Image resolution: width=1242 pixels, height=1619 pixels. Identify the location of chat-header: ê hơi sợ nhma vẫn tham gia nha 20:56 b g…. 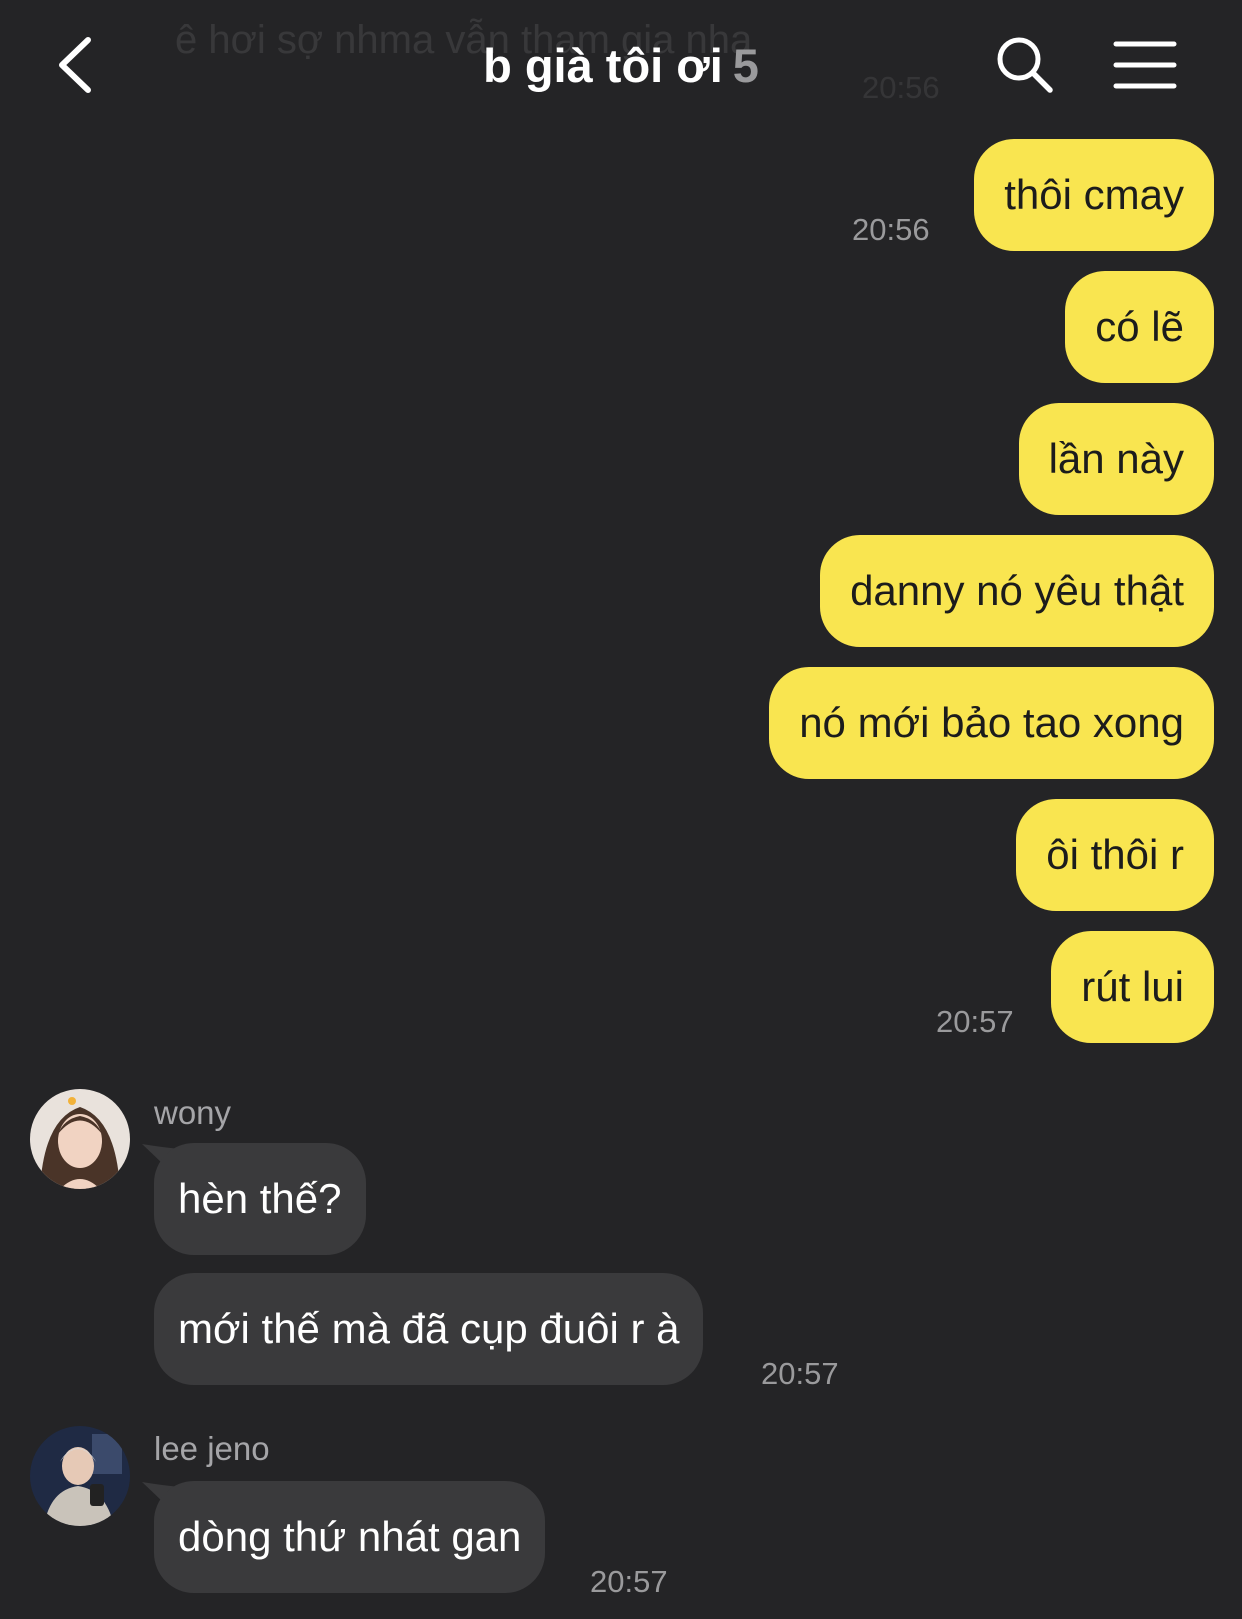
(621, 67).